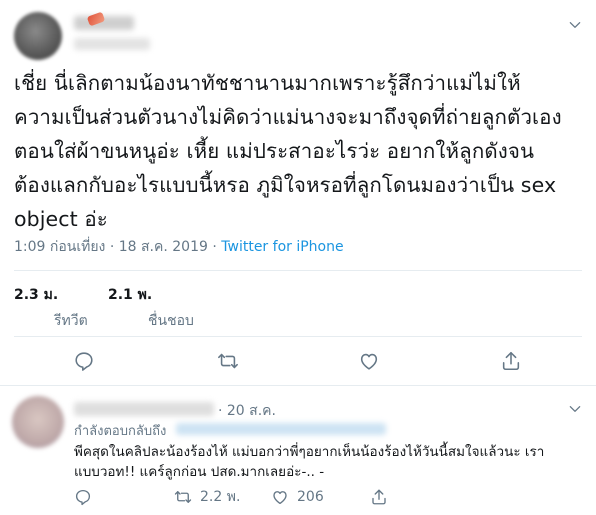 The height and width of the screenshot is (515, 596). Describe the element at coordinates (51, 308) in the screenshot. I see `retweets-stat: 2.3 ม. รีทวีต` at that location.